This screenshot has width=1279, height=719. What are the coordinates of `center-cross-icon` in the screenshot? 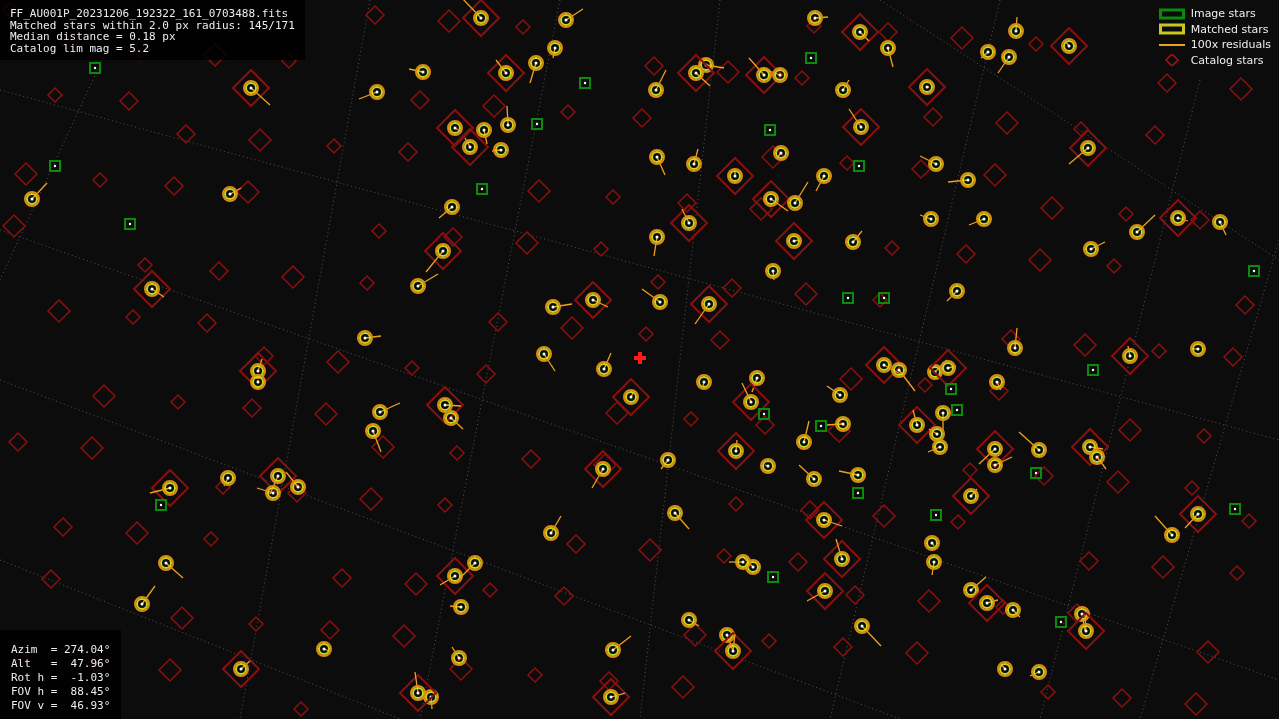 It's located at (640, 358).